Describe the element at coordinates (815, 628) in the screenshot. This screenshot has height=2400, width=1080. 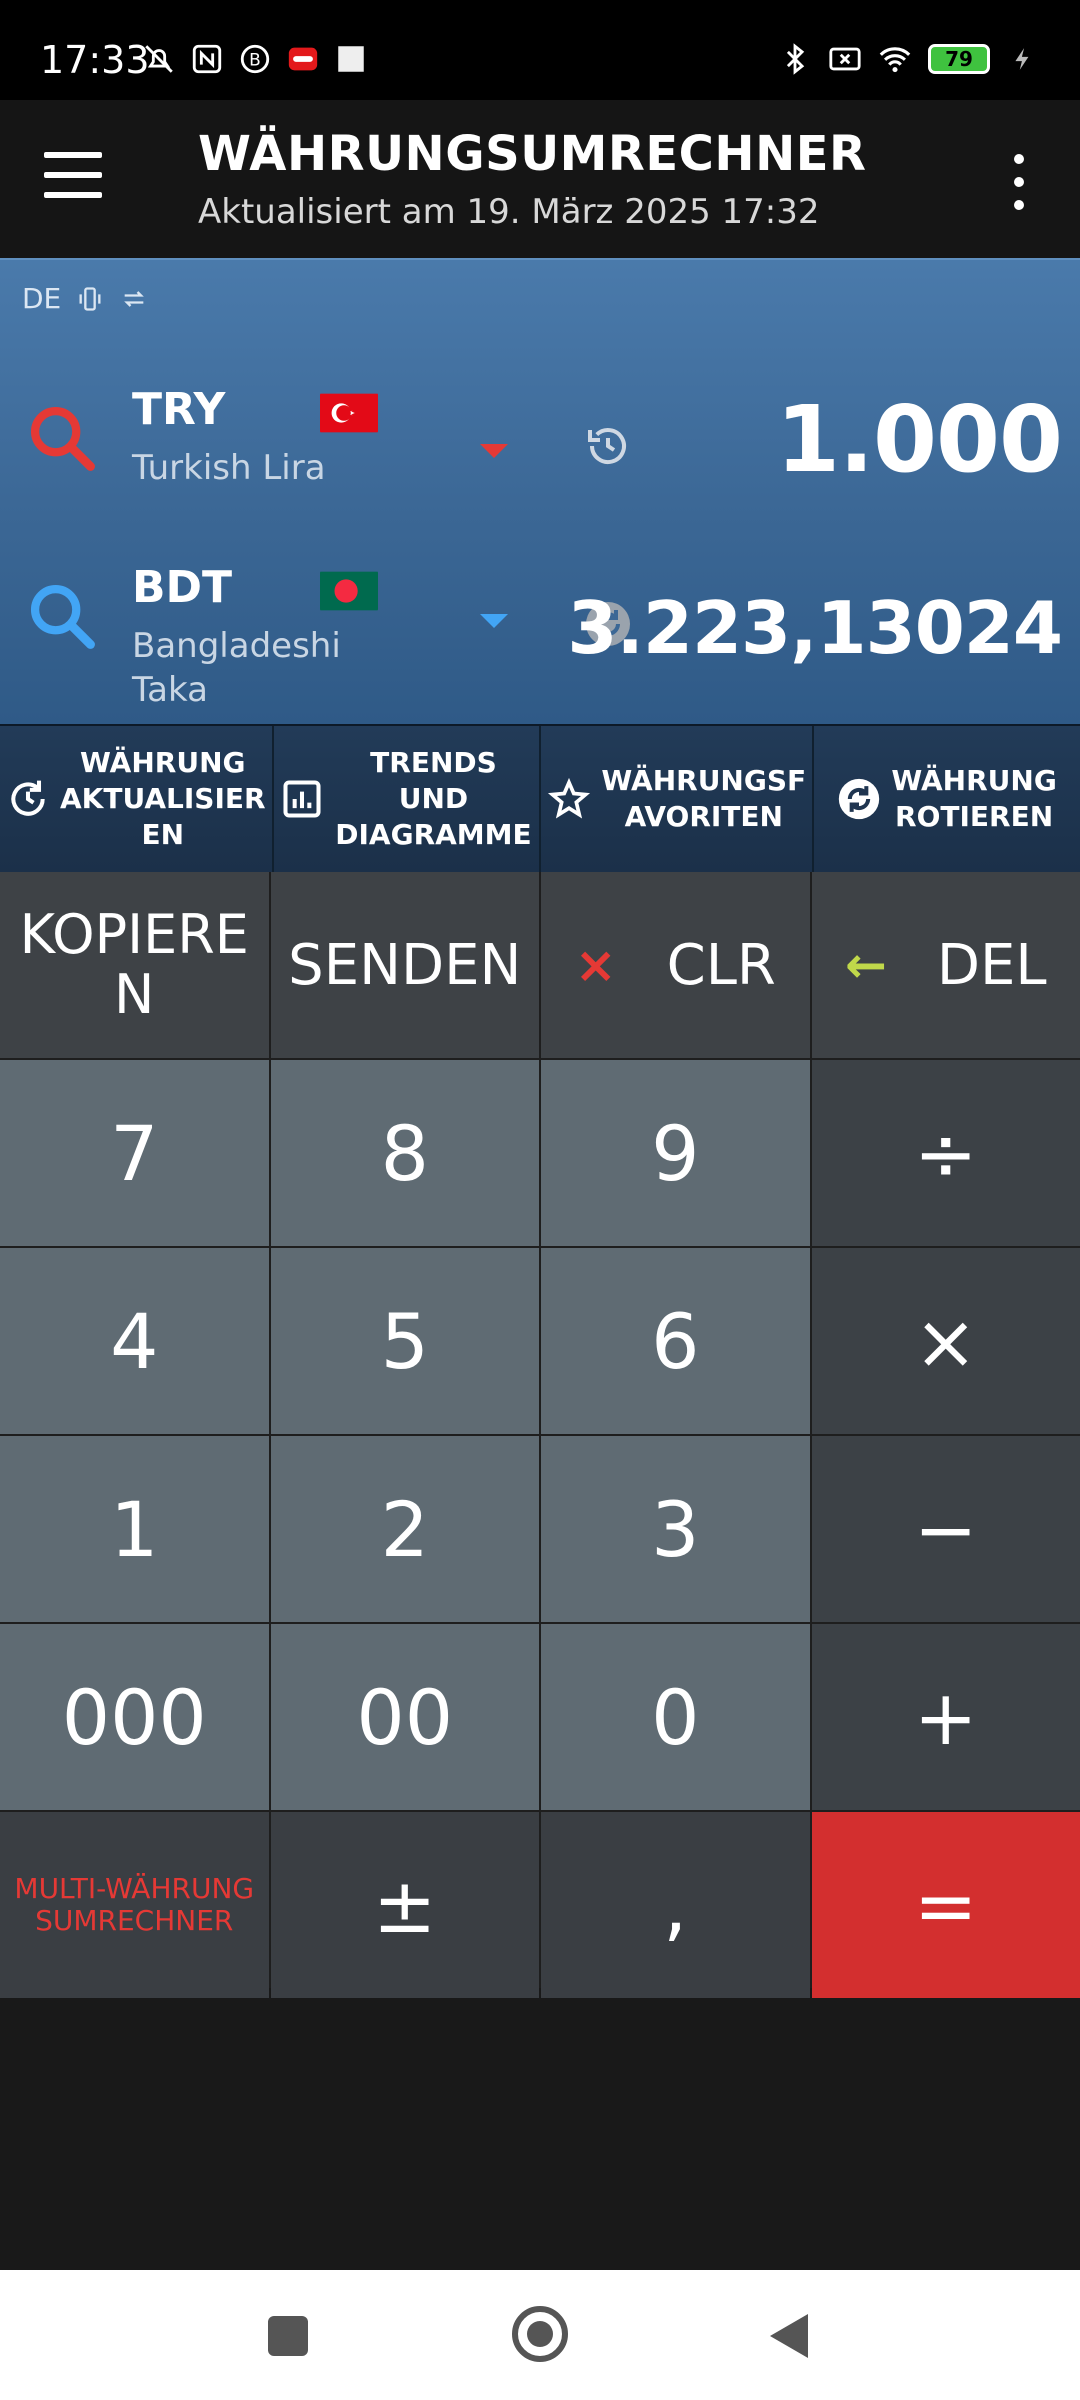
I see `to-amount: 3.223,13024` at that location.